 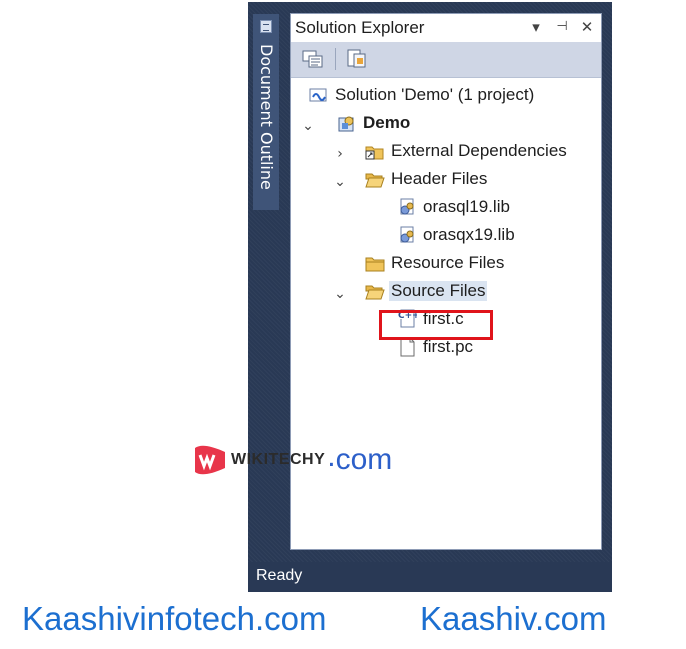 What do you see at coordinates (513, 619) in the screenshot?
I see `kaashiv-link: Kaashiv.com` at bounding box center [513, 619].